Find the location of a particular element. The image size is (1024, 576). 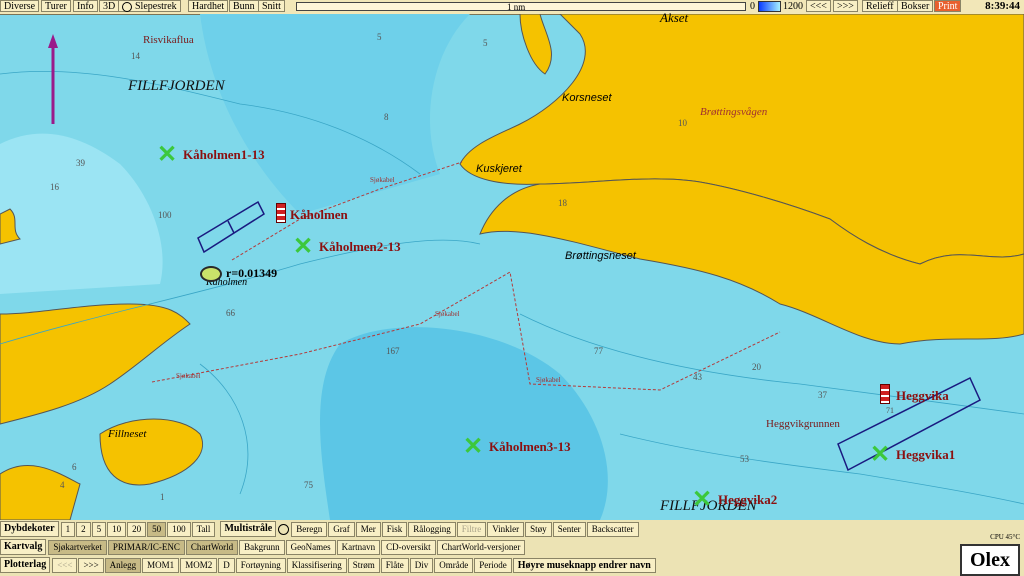

slepestrek-button: Slepestrek is located at coordinates (149, 6).